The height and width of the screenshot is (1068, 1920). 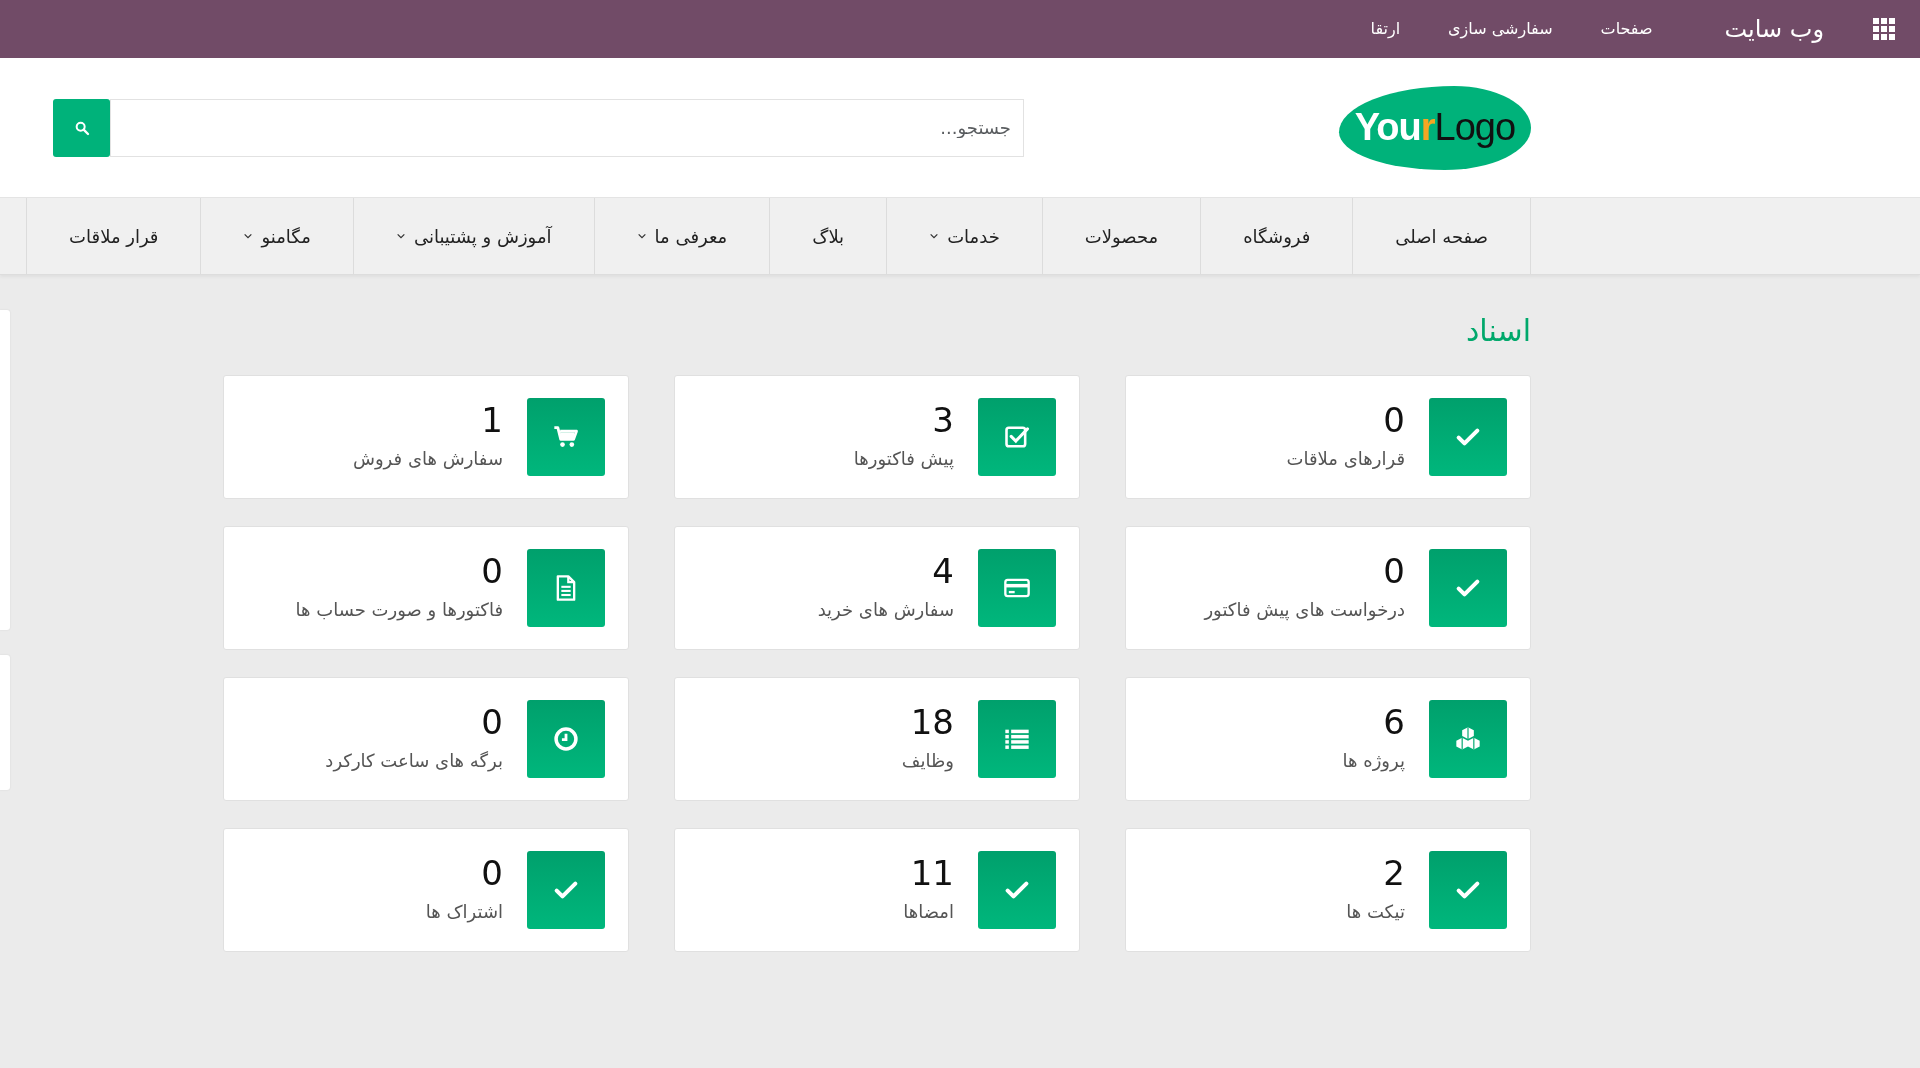 What do you see at coordinates (1500, 29) in the screenshot?
I see `menu-item: سفارشی سازی` at bounding box center [1500, 29].